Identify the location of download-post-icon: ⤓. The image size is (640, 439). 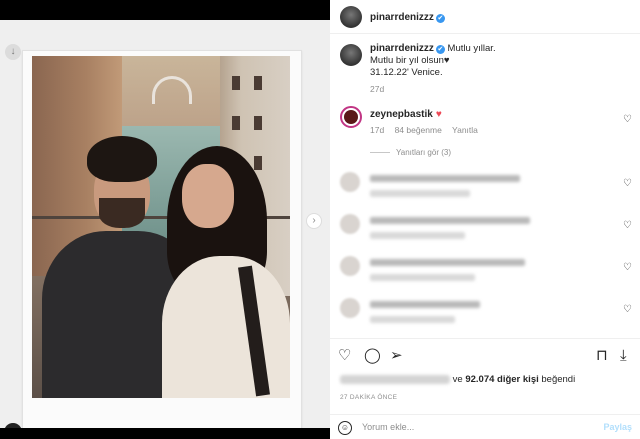
(623, 356).